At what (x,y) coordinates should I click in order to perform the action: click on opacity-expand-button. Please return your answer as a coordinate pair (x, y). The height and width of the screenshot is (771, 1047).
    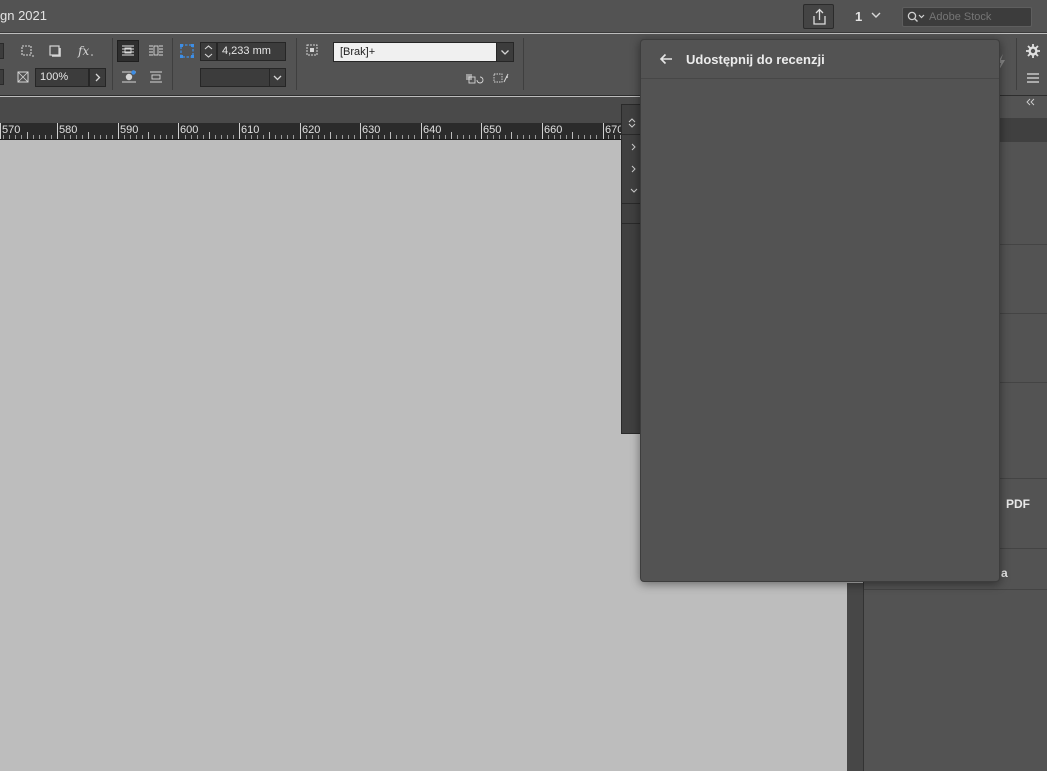
    Looking at the image, I should click on (97, 77).